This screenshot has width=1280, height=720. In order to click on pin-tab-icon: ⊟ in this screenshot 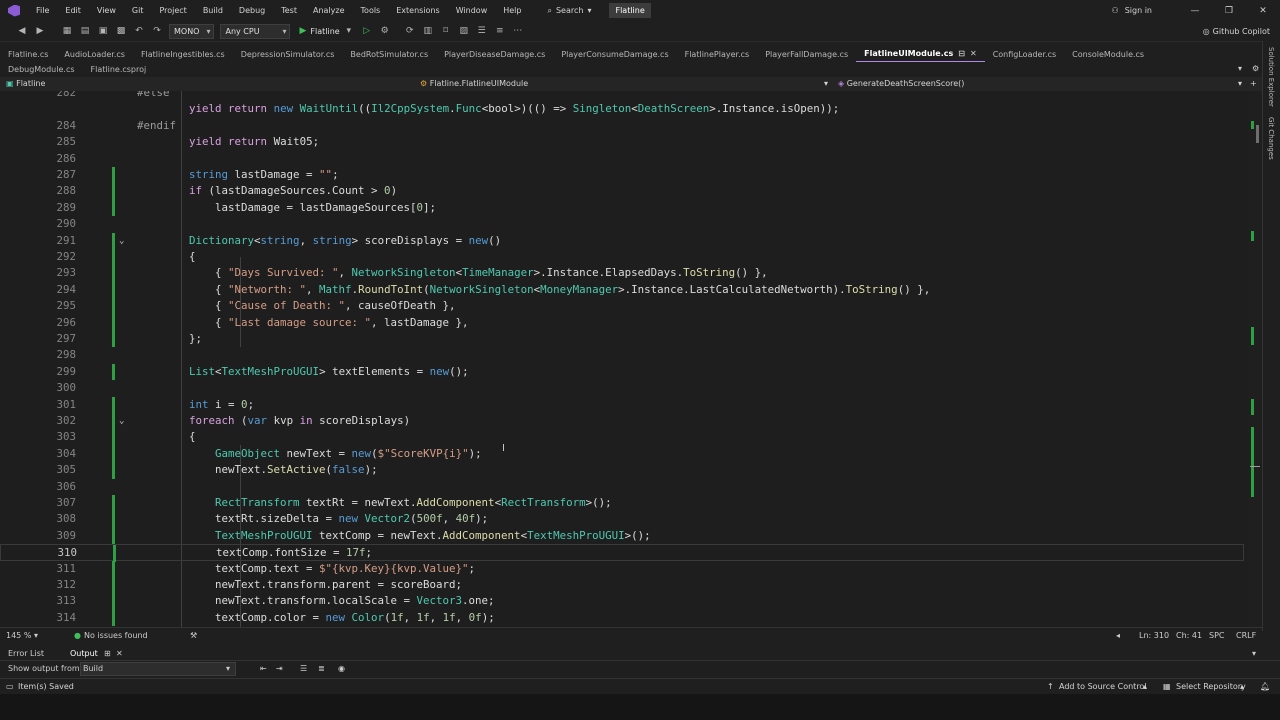, I will do `click(961, 53)`.